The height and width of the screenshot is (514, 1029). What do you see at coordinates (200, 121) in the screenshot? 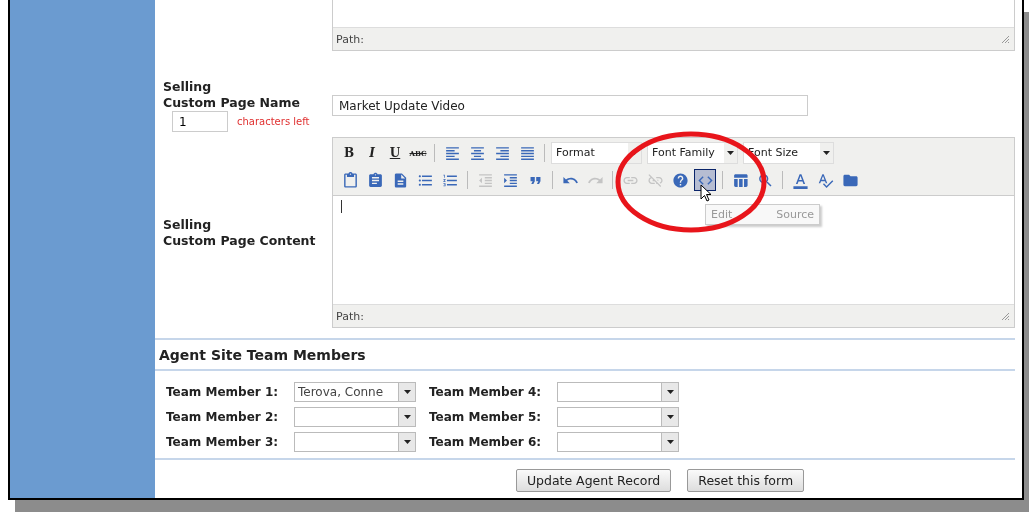
I see `counter-field: 1` at bounding box center [200, 121].